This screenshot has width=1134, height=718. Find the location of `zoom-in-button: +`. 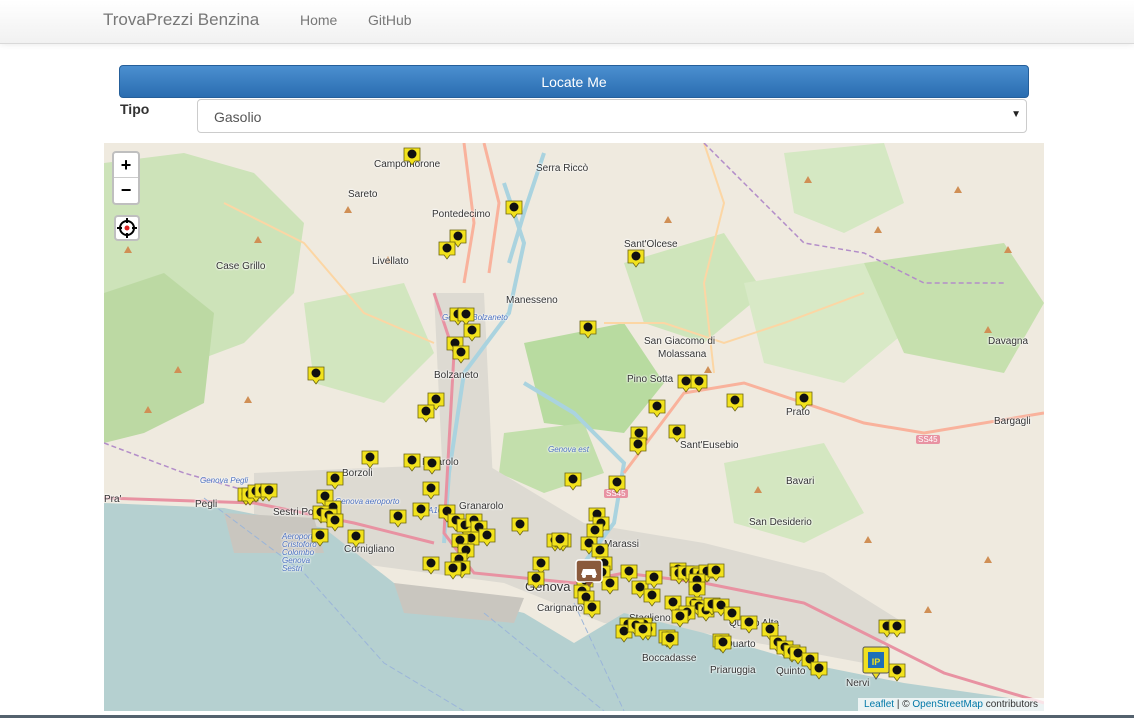

zoom-in-button: + is located at coordinates (126, 165).